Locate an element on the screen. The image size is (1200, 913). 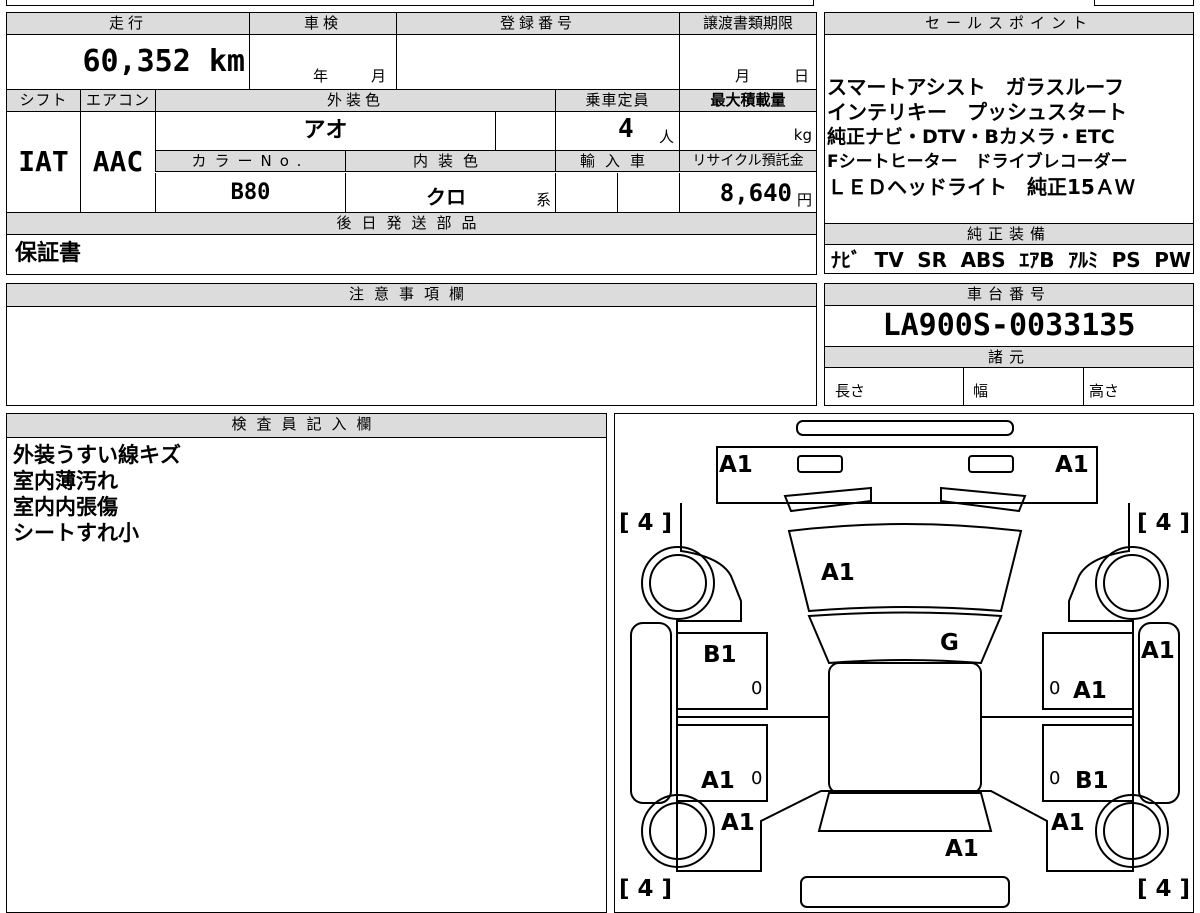
mark-right-rear-door: B1 is located at coordinates (1092, 781).